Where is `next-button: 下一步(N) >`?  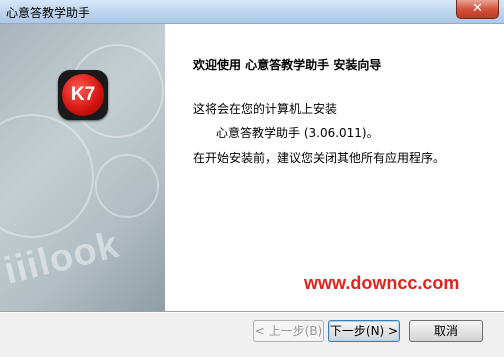
next-button: 下一步(N) > is located at coordinates (364, 331).